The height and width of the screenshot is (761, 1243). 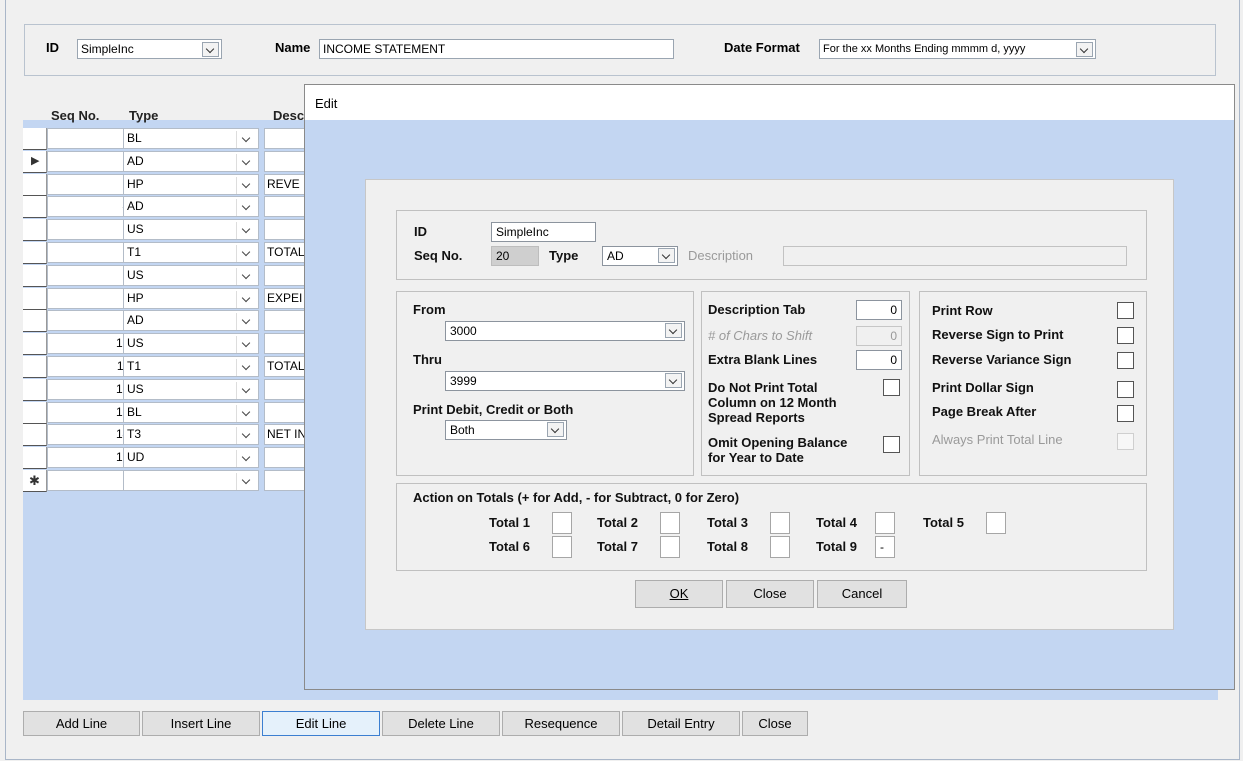 I want to click on edit-id-field: SimpleInc, so click(x=543, y=232).